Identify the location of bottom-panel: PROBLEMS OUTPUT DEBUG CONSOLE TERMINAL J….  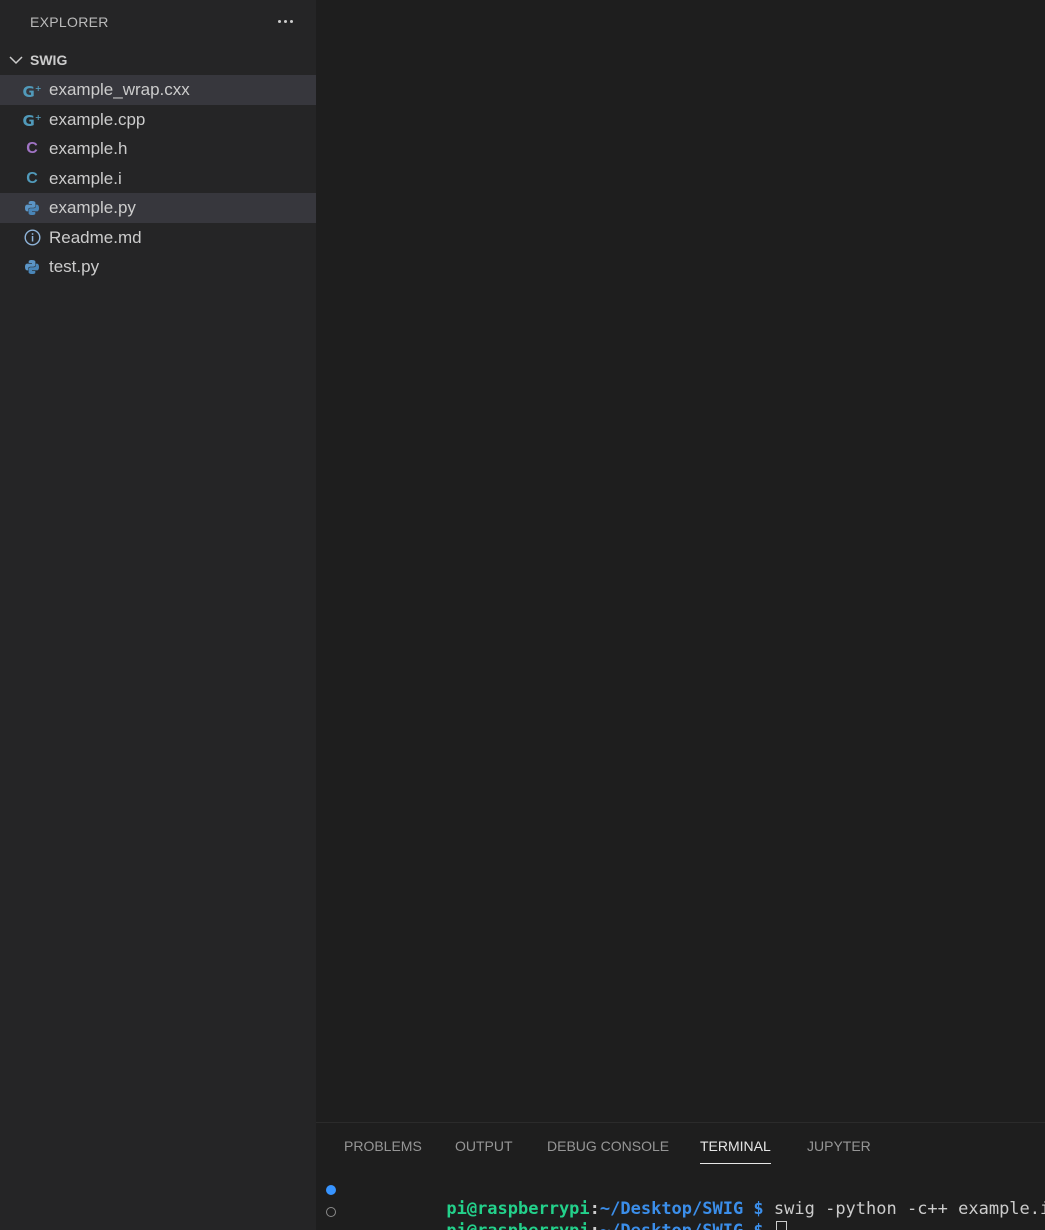
(680, 1176).